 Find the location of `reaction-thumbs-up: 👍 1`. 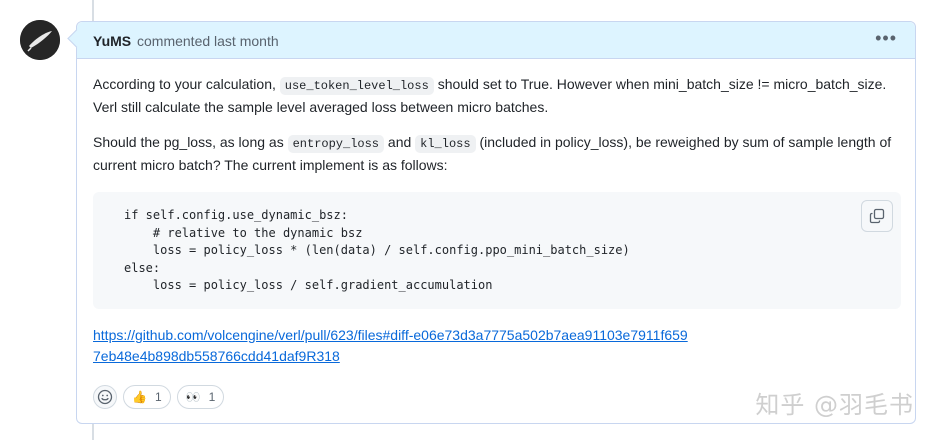

reaction-thumbs-up: 👍 1 is located at coordinates (147, 397).